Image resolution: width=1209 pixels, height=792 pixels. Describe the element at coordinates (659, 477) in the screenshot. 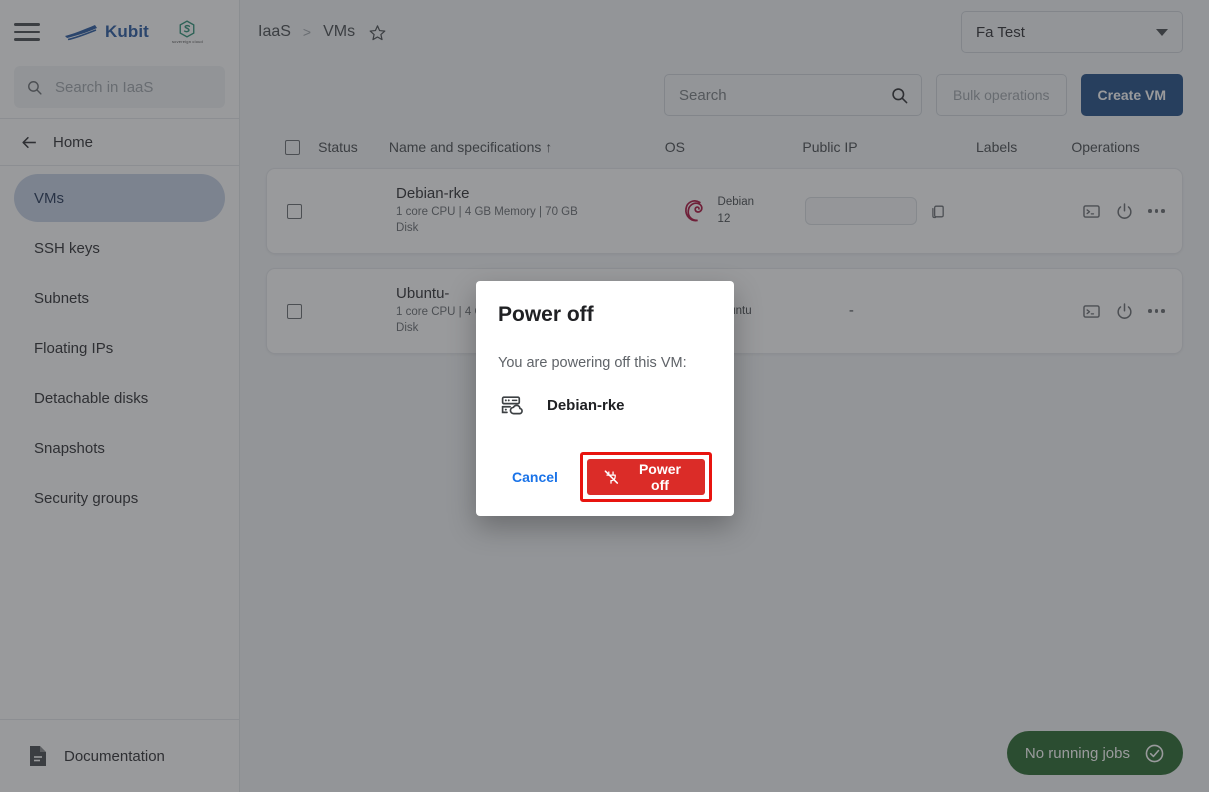

I see `confirm-power-off-label: Power off` at that location.